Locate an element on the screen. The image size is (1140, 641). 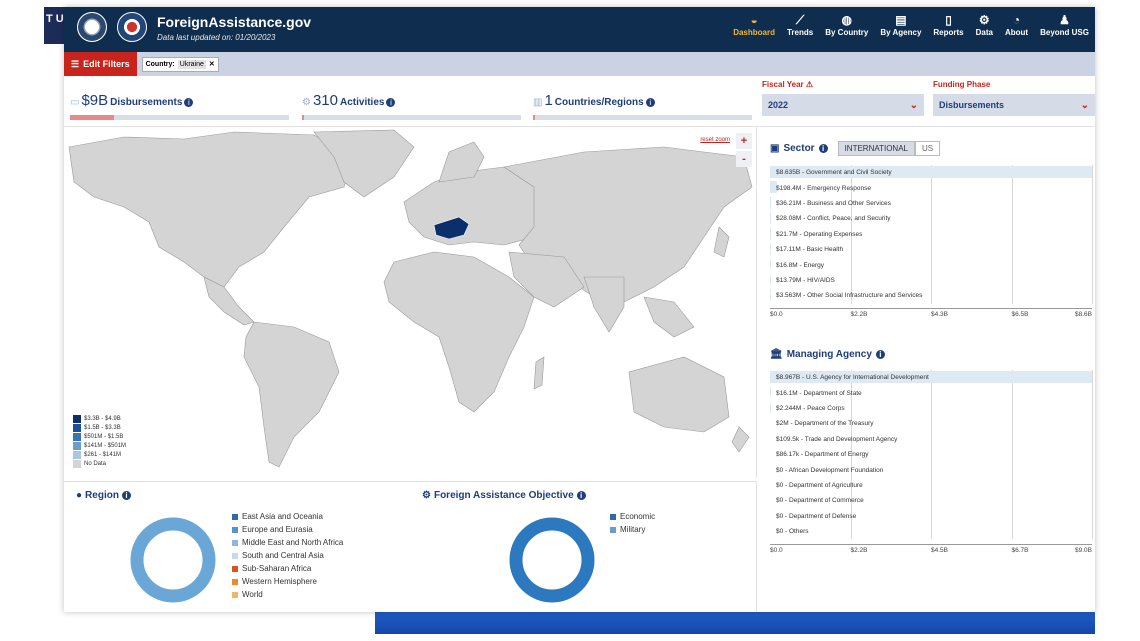
edit-filters-button: ☰ Edit Filters is located at coordinates (100, 64).